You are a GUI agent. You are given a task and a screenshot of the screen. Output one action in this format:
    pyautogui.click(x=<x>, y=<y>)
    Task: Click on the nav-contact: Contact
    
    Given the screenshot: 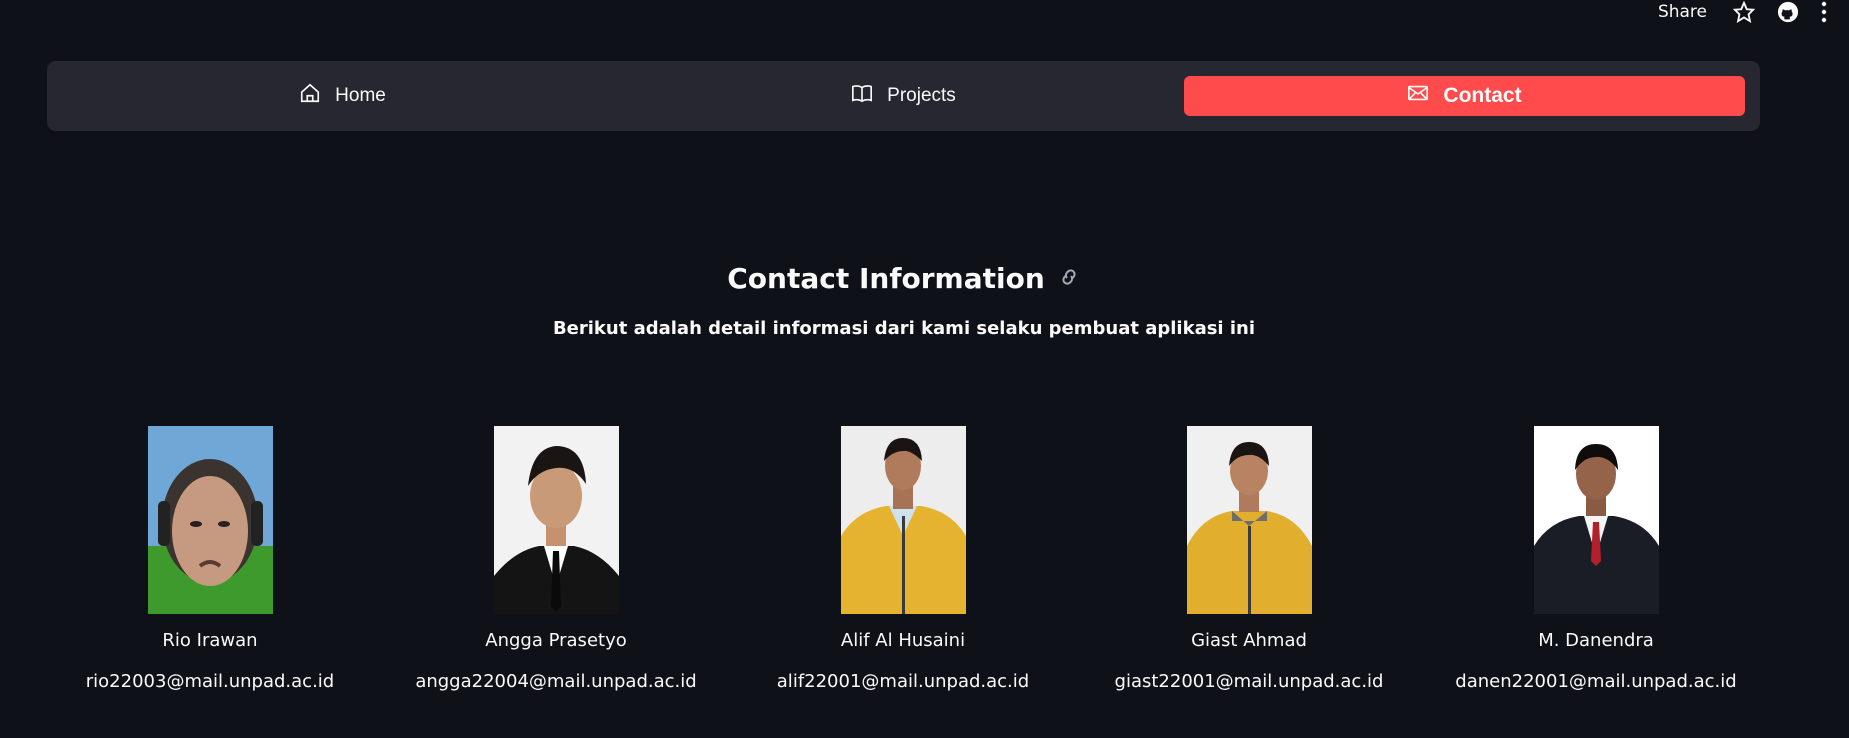 What is the action you would take?
    pyautogui.click(x=1464, y=96)
    